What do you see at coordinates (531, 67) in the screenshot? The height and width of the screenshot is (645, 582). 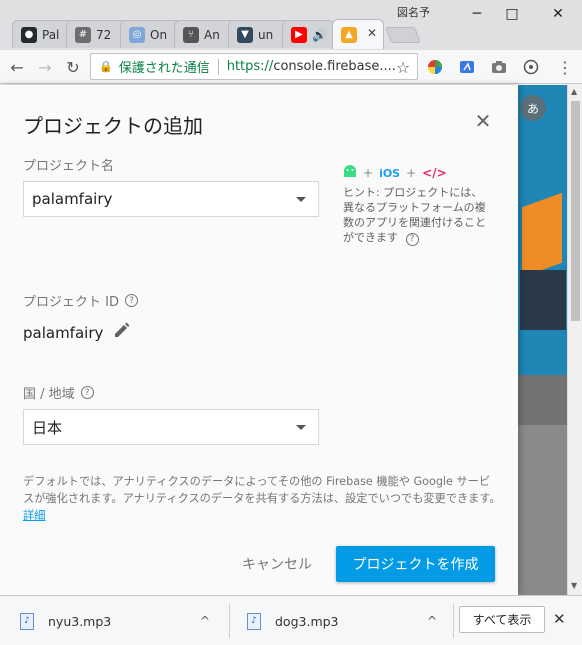 I see `chat-extension-icon` at bounding box center [531, 67].